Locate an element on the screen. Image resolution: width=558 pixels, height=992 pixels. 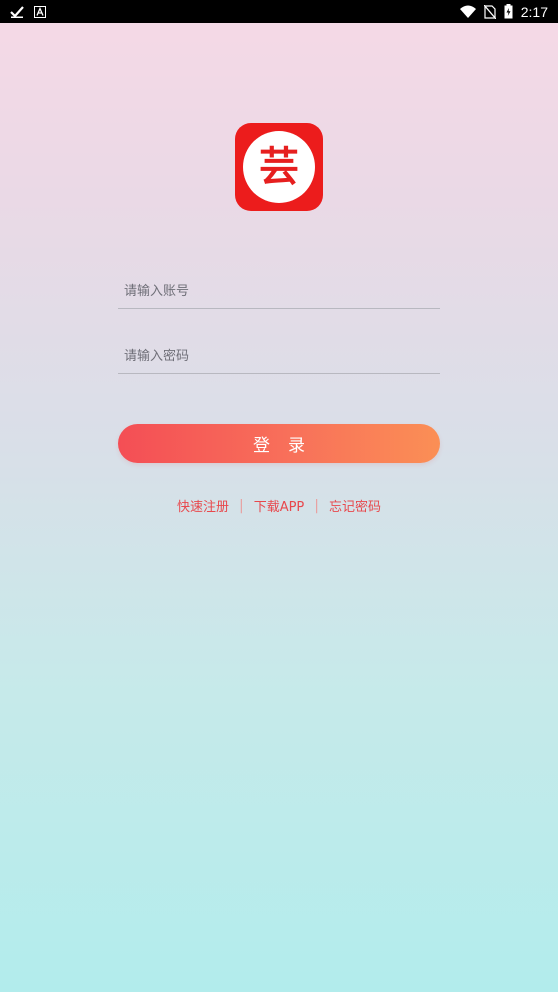
logo-circle: 芸 is located at coordinates (279, 167).